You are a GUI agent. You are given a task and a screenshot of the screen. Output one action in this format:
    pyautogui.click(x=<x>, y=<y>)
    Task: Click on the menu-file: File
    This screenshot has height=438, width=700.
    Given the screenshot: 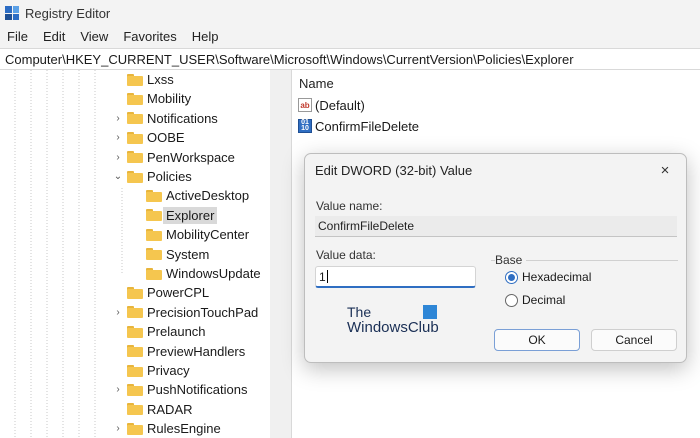 What is the action you would take?
    pyautogui.click(x=17, y=36)
    